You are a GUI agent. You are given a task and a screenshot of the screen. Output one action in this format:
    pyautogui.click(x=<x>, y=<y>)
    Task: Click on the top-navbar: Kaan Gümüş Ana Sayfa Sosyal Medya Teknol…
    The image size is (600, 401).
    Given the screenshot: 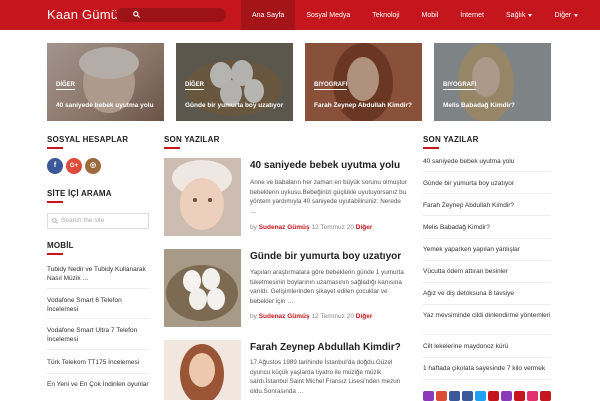 What is the action you would take?
    pyautogui.click(x=300, y=15)
    